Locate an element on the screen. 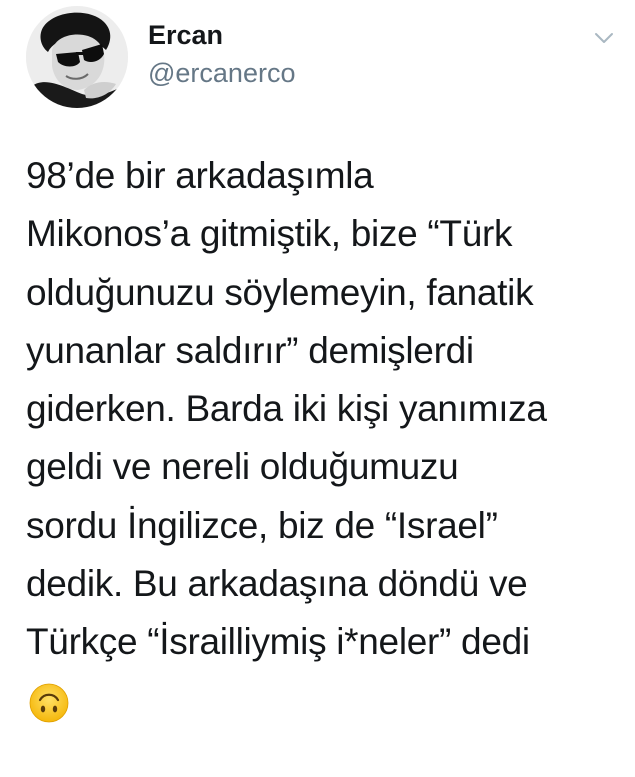 This screenshot has height=777, width=635. avatar-photo is located at coordinates (77, 57).